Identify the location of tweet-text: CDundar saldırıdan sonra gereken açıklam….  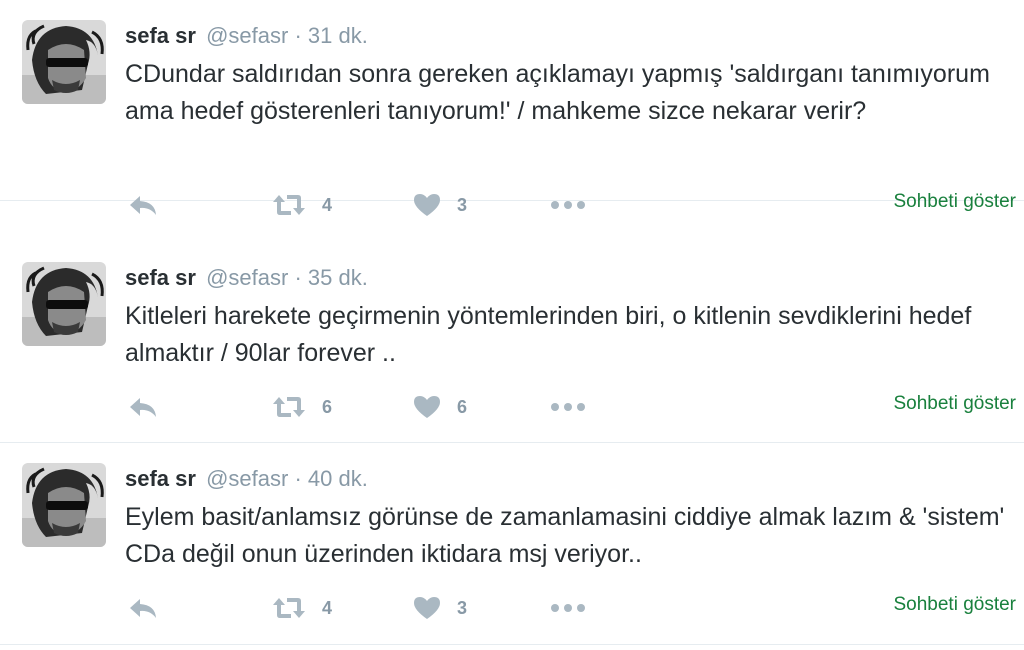
(557, 92).